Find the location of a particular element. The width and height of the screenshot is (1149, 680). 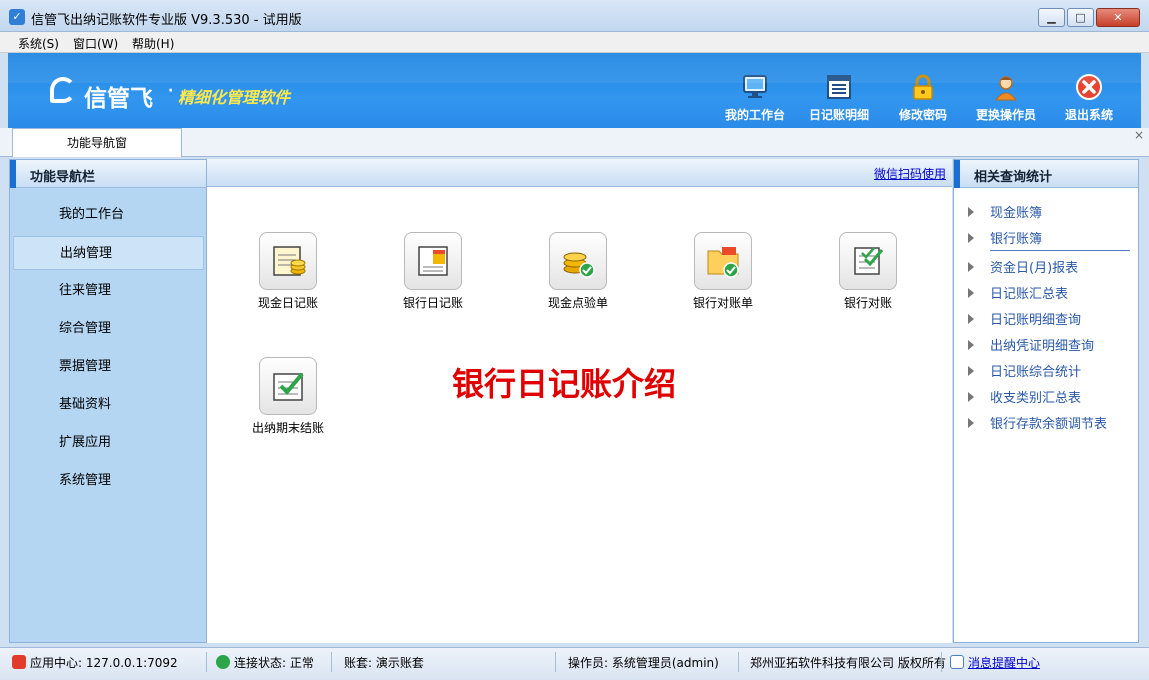

cash-count-button: 现金点验单 is located at coordinates (578, 271).